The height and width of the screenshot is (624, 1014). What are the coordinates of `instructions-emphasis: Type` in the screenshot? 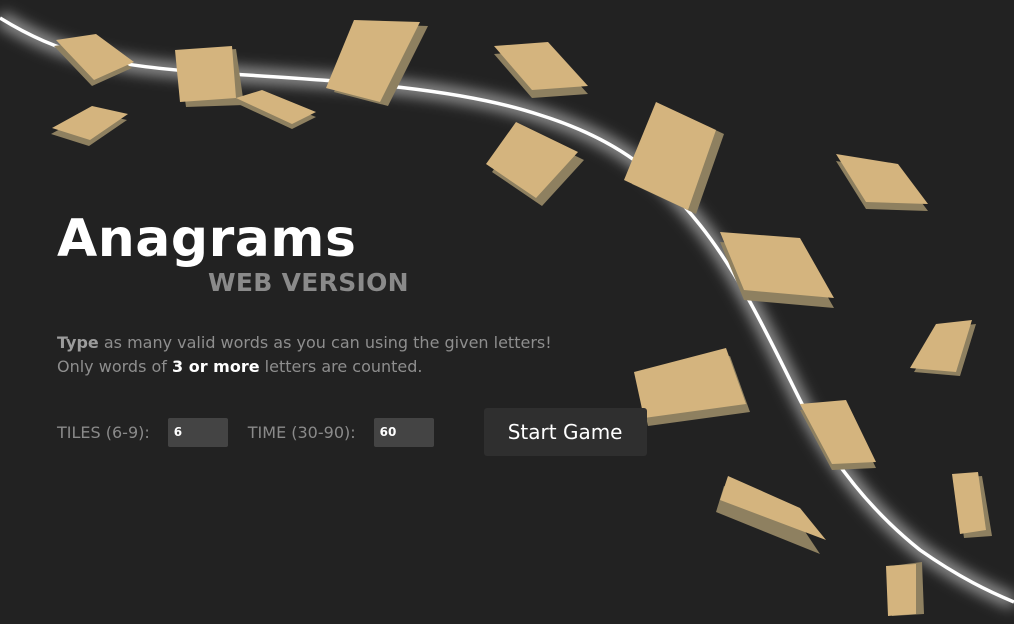 It's located at (78, 342).